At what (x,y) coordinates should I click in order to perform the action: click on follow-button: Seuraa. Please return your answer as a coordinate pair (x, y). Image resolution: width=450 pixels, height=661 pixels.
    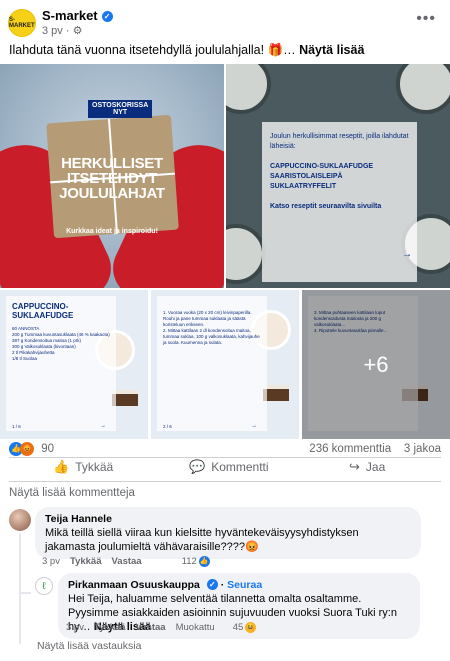
    Looking at the image, I should click on (244, 585).